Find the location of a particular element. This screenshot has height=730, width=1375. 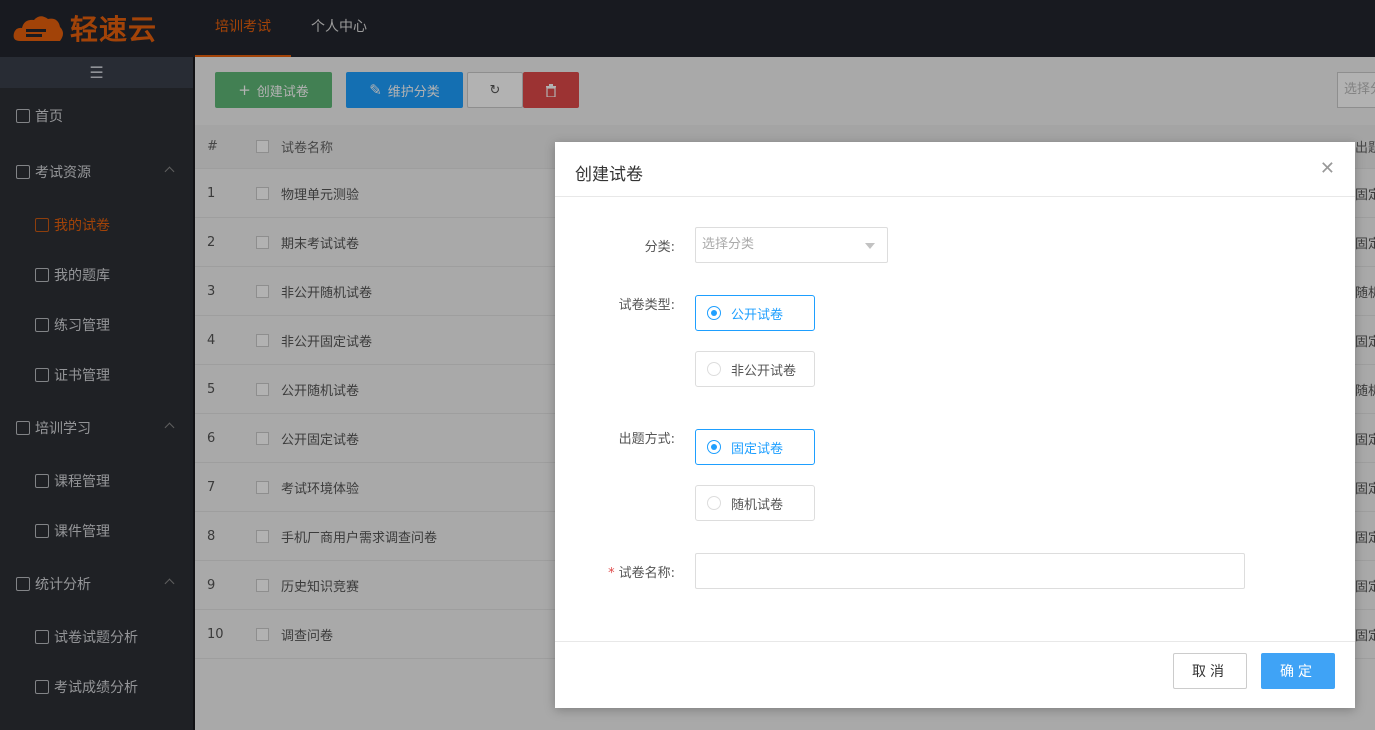

dialog-footer: 取消 确定 is located at coordinates (955, 674).